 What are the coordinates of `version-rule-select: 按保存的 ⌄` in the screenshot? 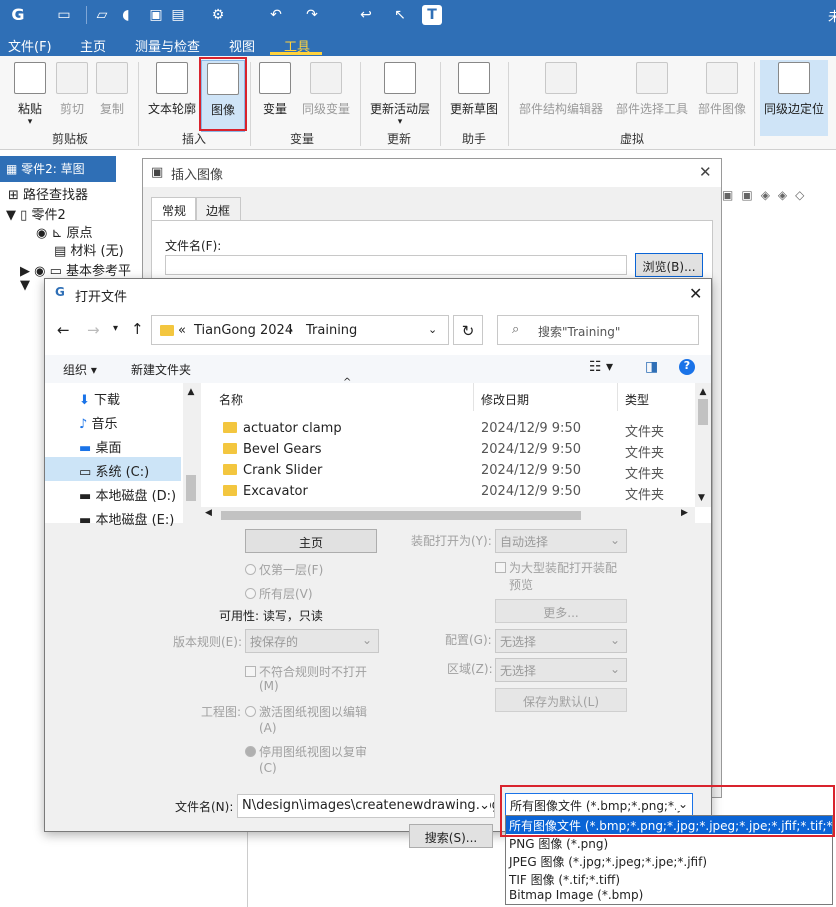 It's located at (312, 641).